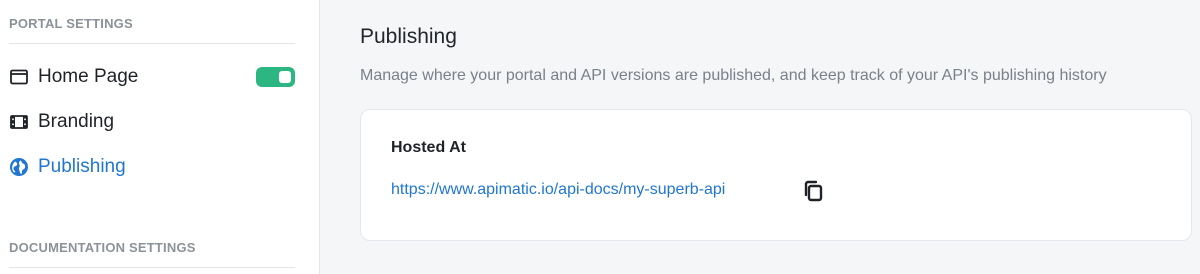  I want to click on page-title: Publishing, so click(408, 36).